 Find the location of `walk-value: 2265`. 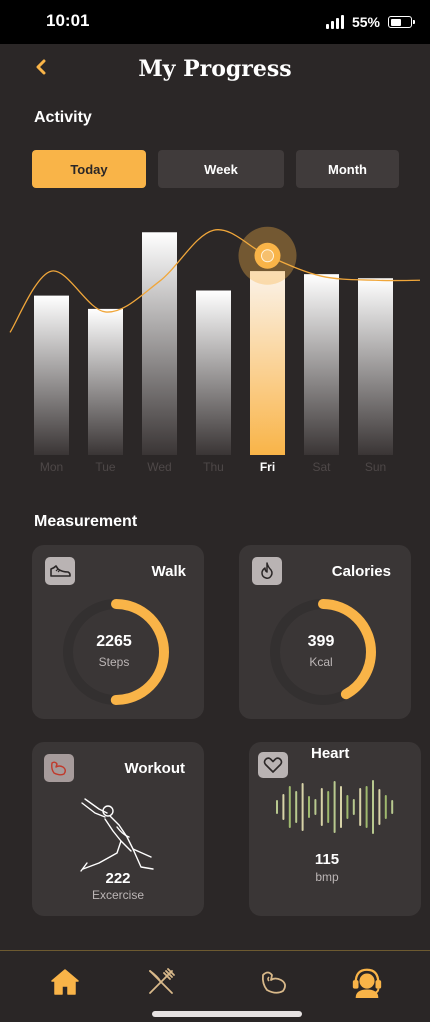

walk-value: 2265 is located at coordinates (114, 641).